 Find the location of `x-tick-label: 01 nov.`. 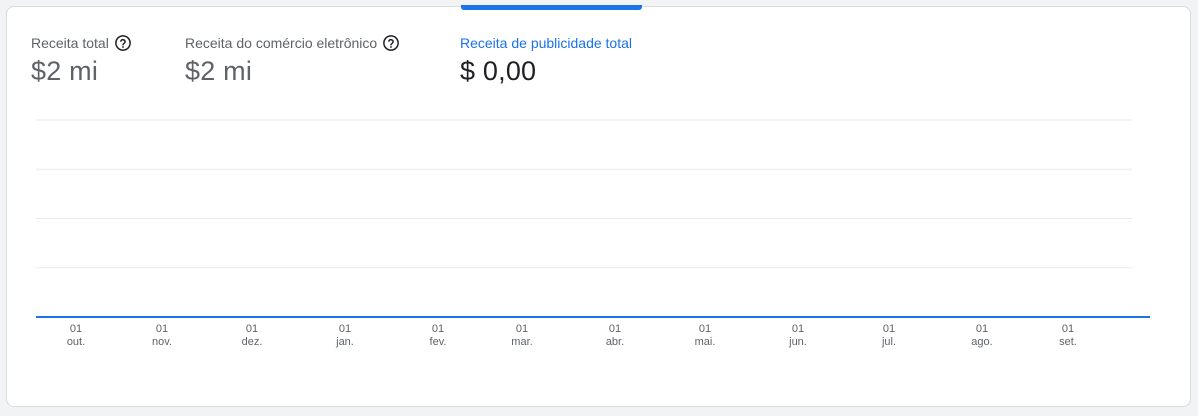

x-tick-label: 01 nov. is located at coordinates (162, 335).